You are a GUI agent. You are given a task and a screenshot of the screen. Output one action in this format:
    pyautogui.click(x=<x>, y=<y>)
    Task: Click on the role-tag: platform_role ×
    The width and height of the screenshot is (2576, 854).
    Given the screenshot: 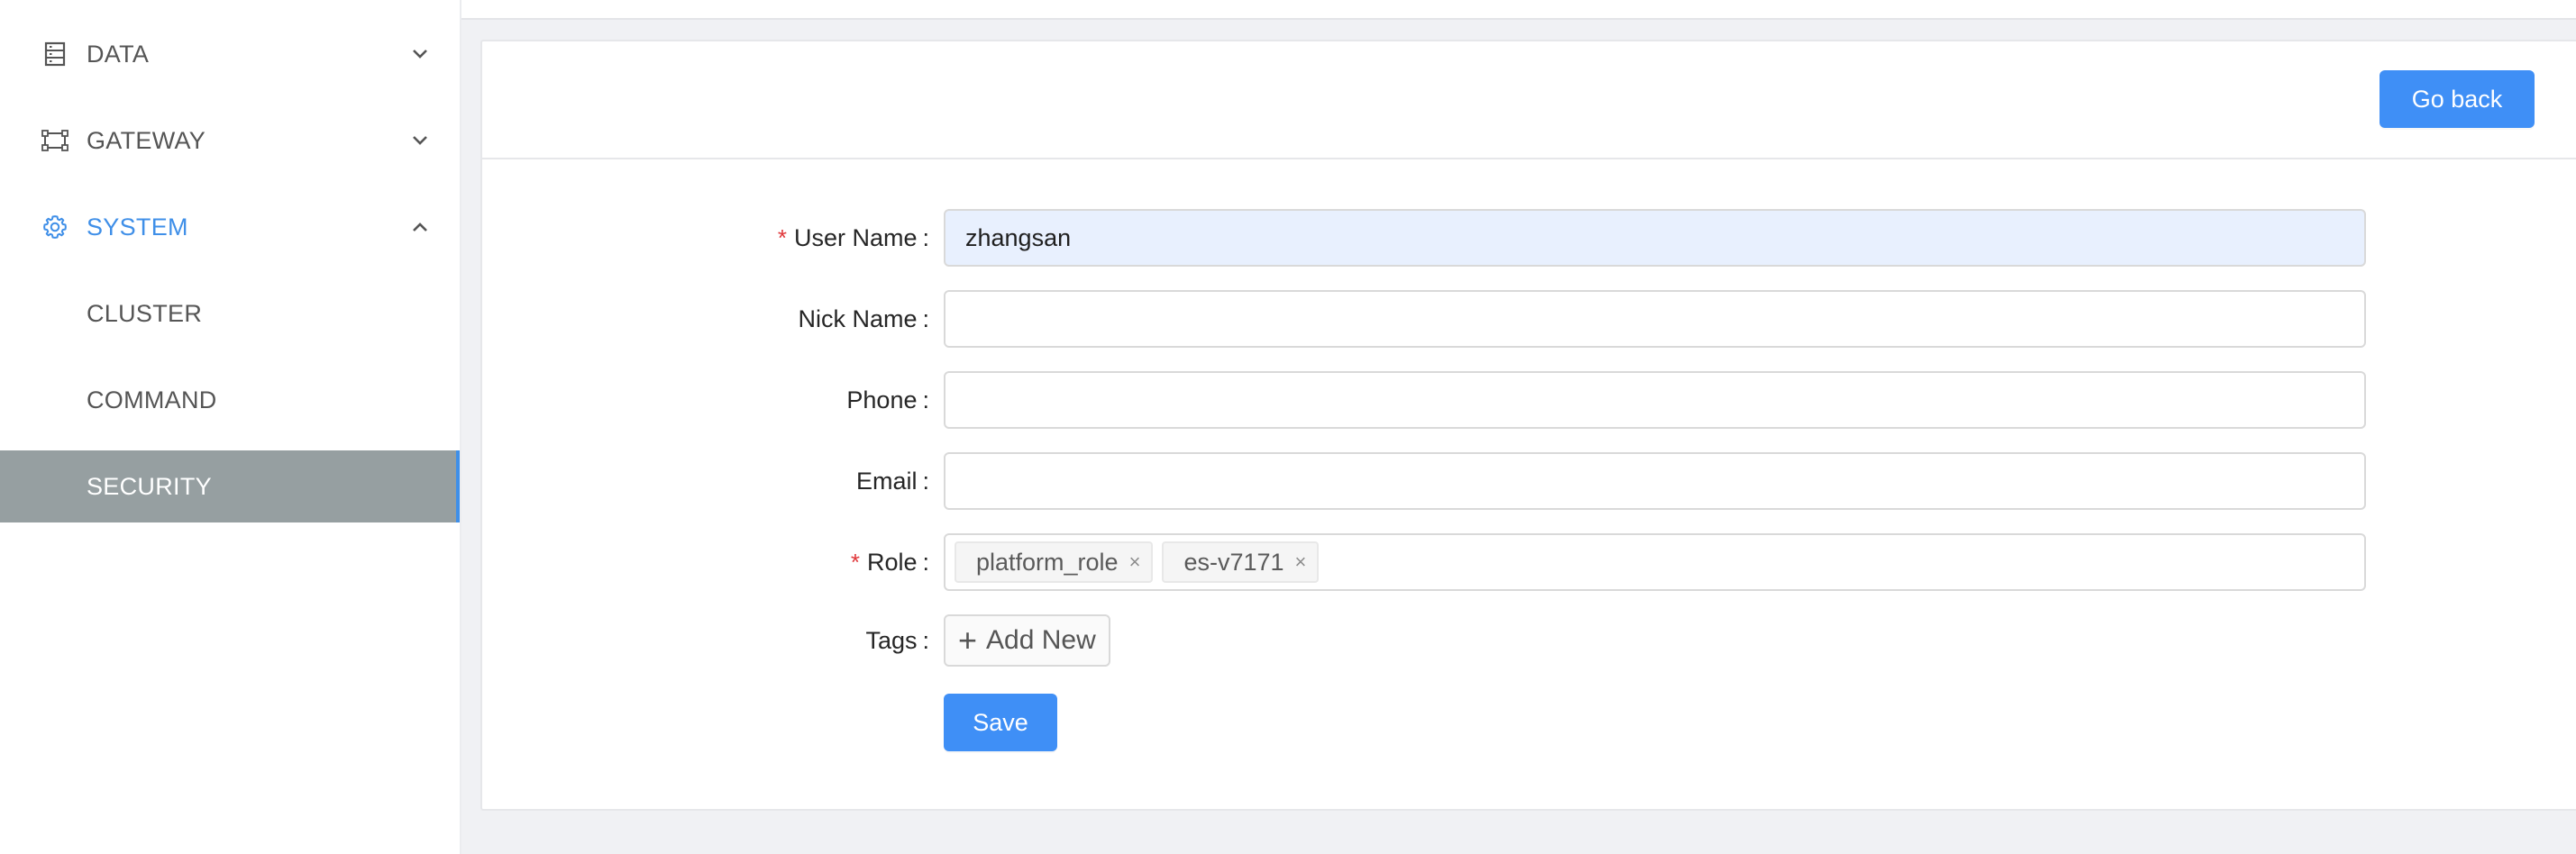 What is the action you would take?
    pyautogui.click(x=1054, y=562)
    